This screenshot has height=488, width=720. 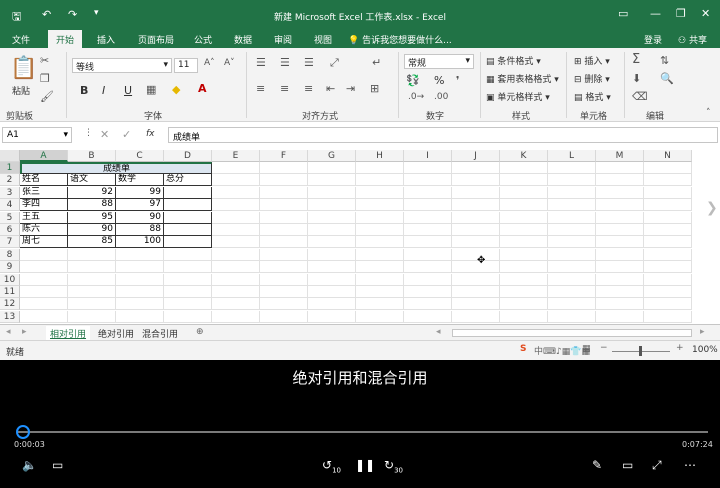 What do you see at coordinates (332, 192) in the screenshot?
I see `cell-g3` at bounding box center [332, 192].